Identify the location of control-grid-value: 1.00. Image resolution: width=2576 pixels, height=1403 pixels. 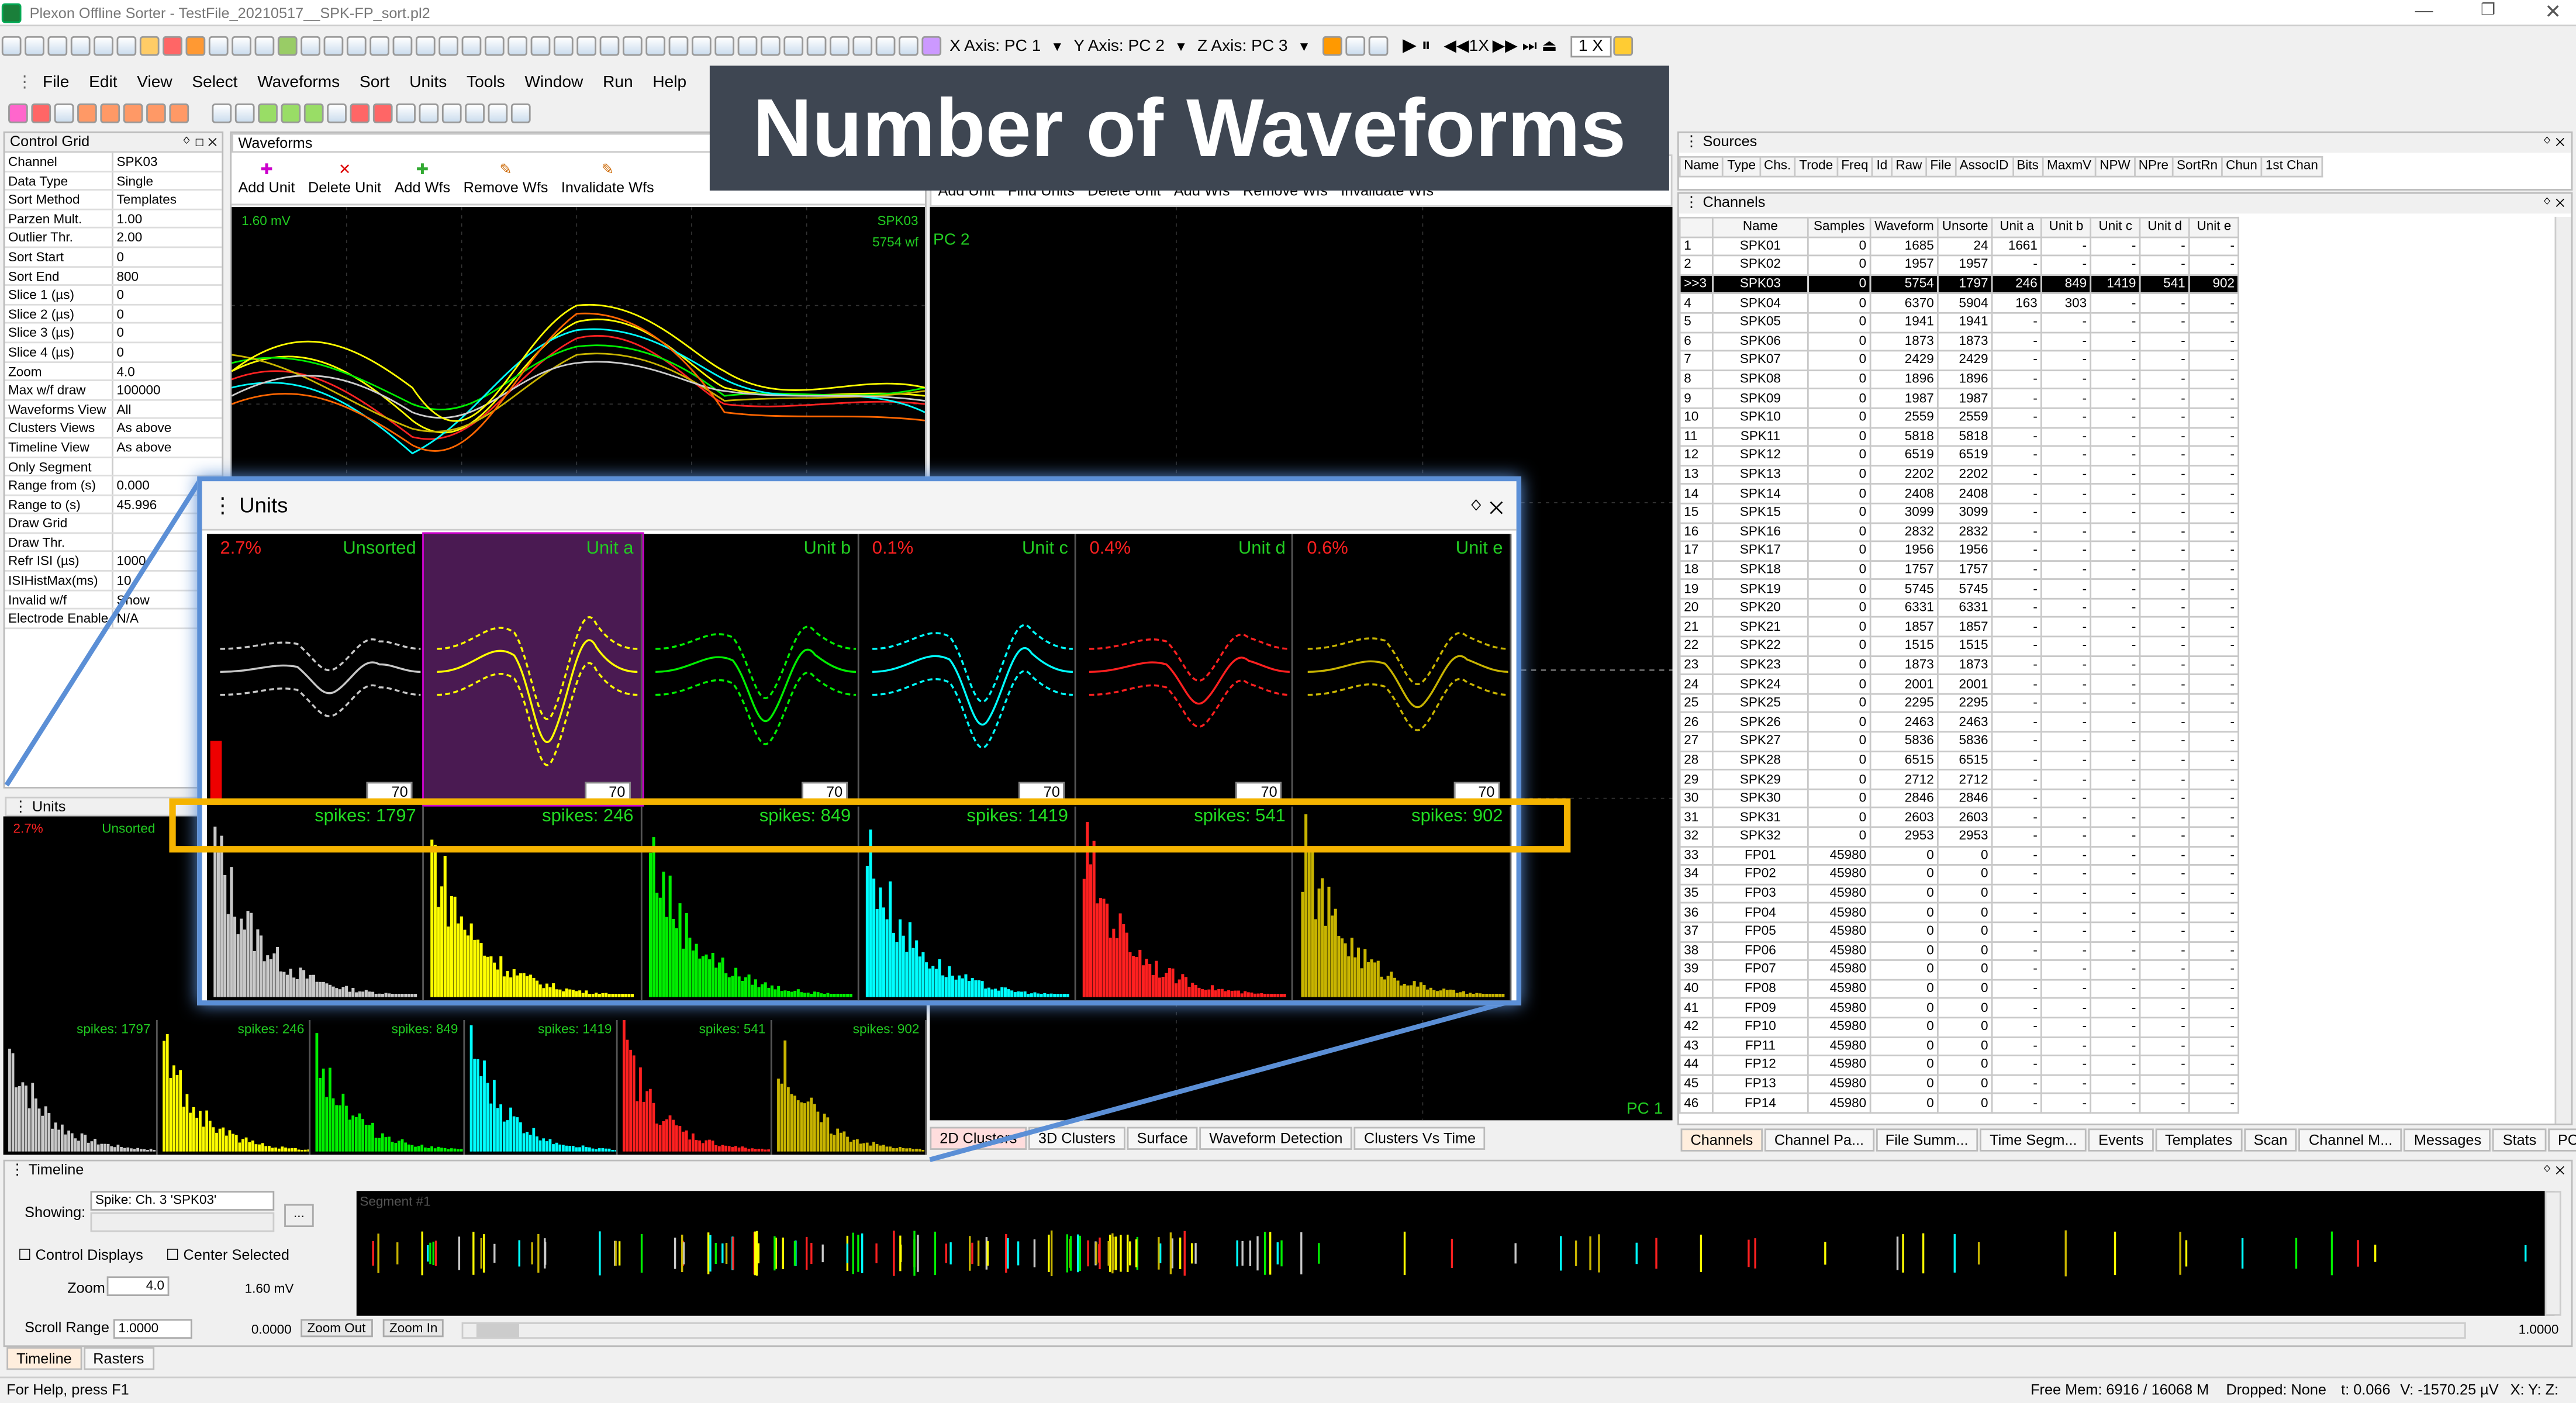
(167, 218).